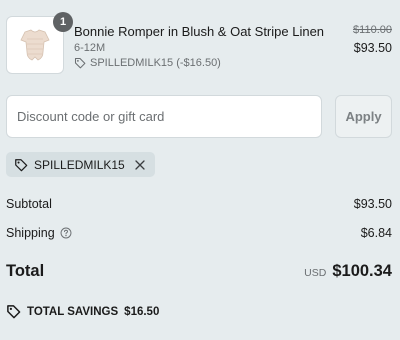 The height and width of the screenshot is (340, 400). I want to click on final-price: $93.50, so click(372, 48).